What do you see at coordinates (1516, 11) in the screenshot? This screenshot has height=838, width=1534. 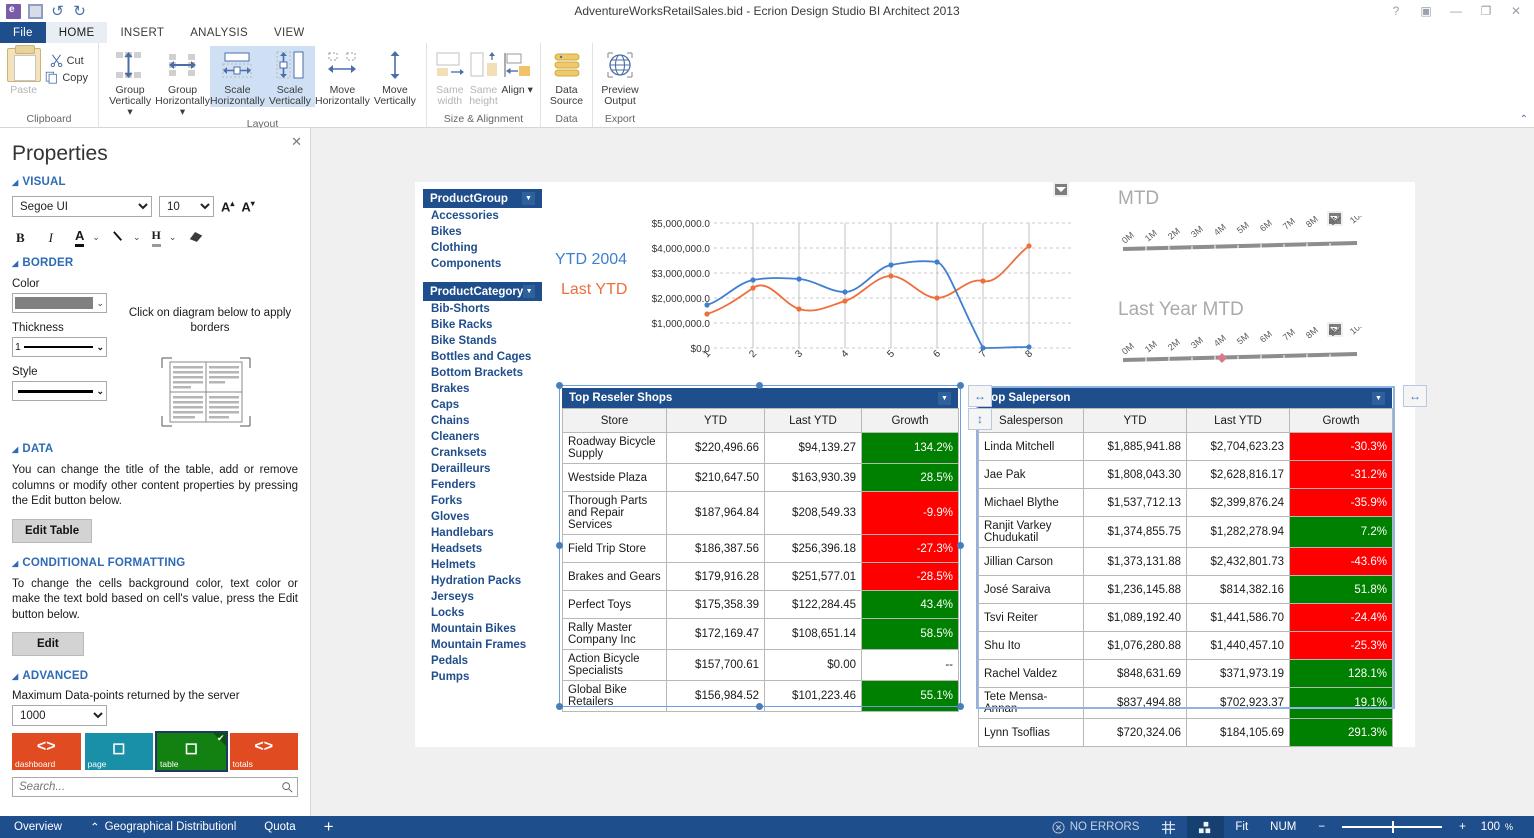 I see `close-window-icon: ✕` at bounding box center [1516, 11].